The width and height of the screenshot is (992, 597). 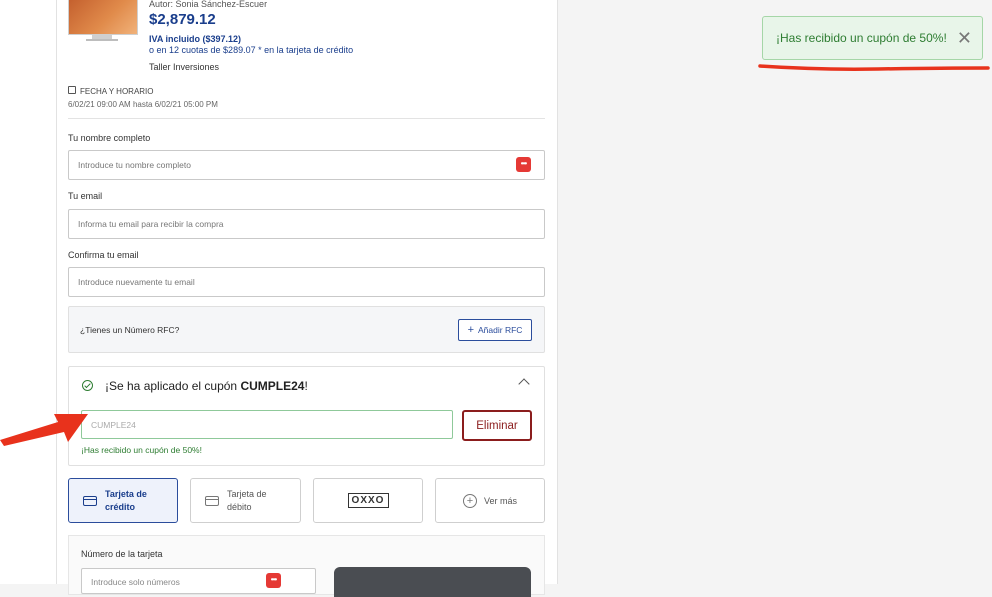 I want to click on coupon-input: CUMPLE24, so click(x=267, y=424).